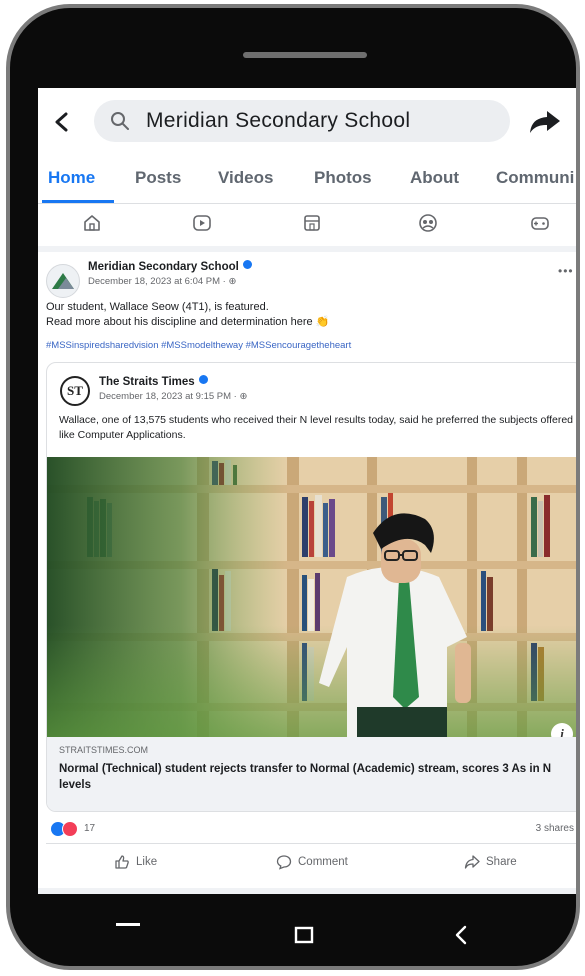 The image size is (585, 976). What do you see at coordinates (147, 382) in the screenshot?
I see `shared-author-name: The Straits Times` at bounding box center [147, 382].